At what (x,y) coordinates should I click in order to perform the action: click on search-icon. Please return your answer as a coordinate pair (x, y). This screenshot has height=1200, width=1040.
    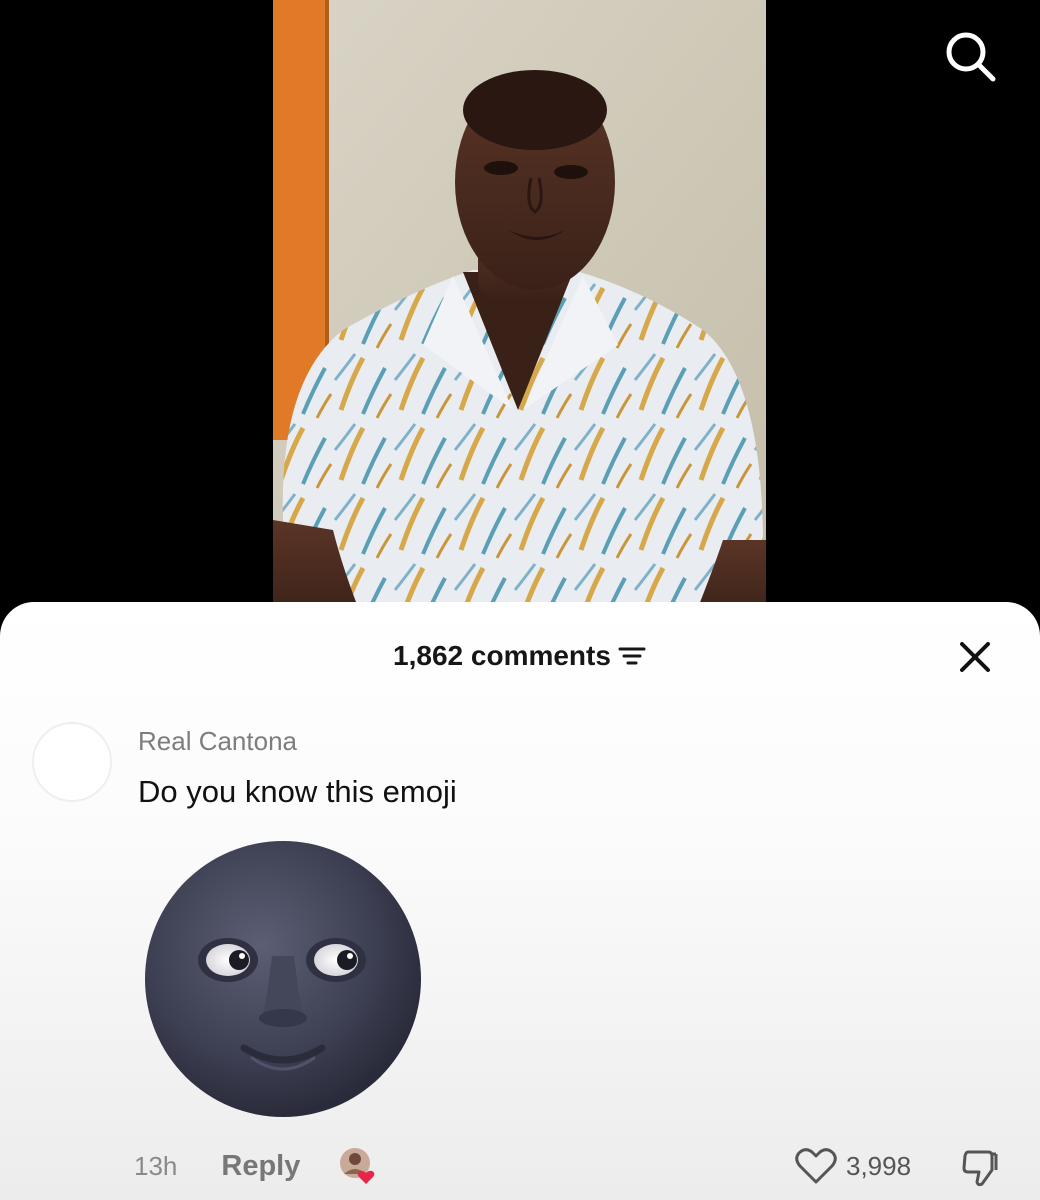
    Looking at the image, I should click on (971, 57).